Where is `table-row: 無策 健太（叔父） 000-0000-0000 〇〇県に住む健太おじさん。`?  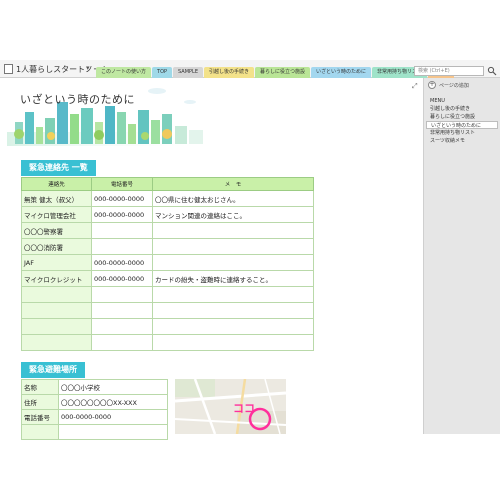 table-row: 無策 健太（叔父） 000-0000-0000 〇〇県に住む健太おじさん。 is located at coordinates (167, 198).